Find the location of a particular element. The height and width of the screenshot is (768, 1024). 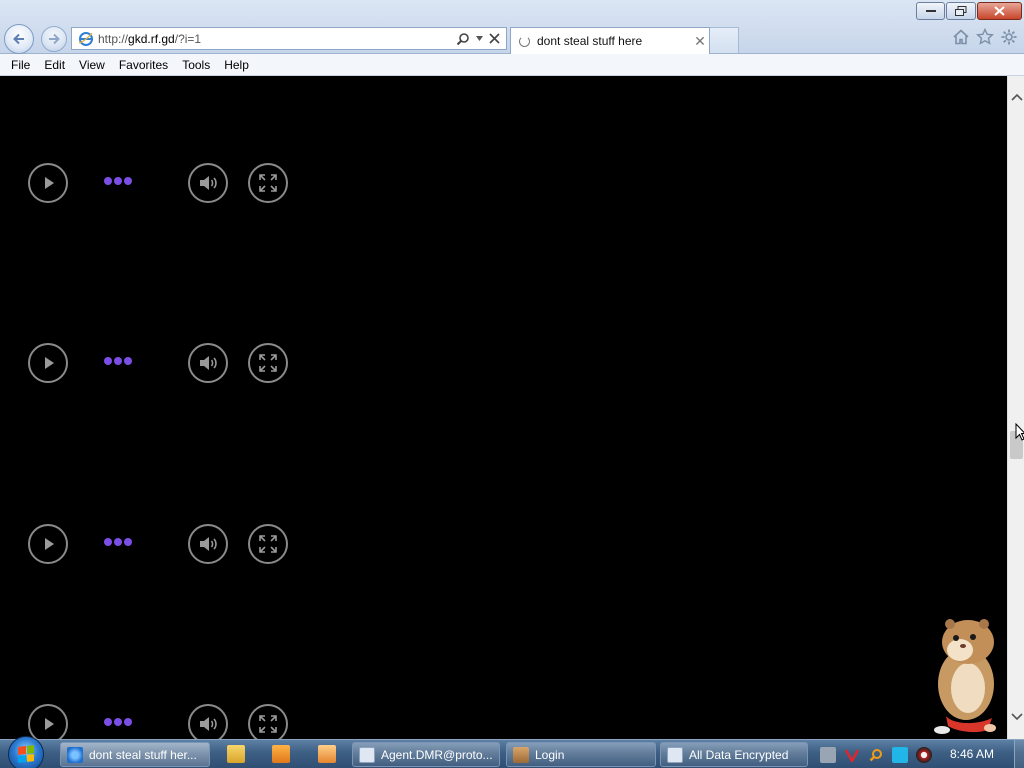

address-bar: http://gkd.rf.gd/?i=1 is located at coordinates (289, 38).